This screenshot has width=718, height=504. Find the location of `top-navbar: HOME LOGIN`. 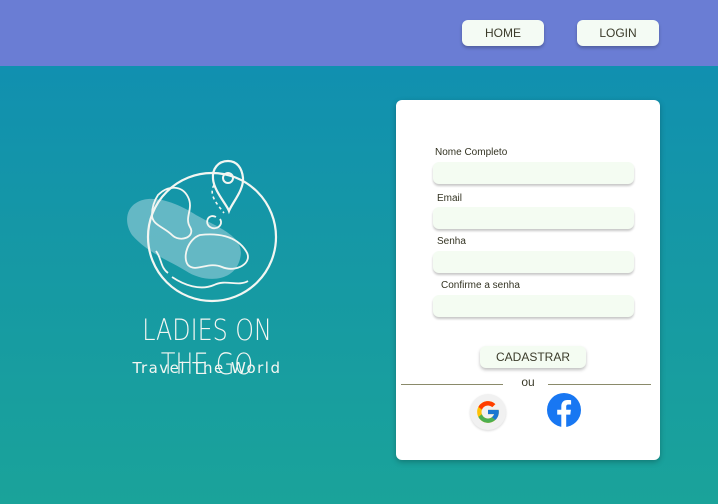

top-navbar: HOME LOGIN is located at coordinates (359, 33).